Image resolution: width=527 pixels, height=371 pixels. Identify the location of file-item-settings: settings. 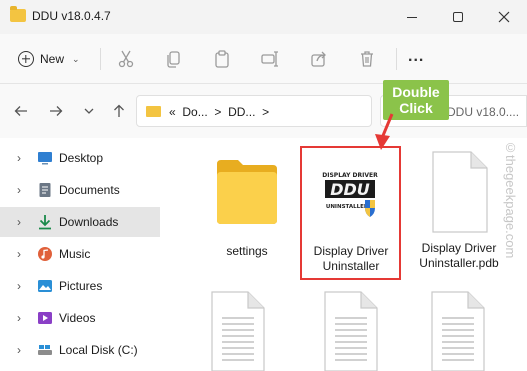
(247, 204).